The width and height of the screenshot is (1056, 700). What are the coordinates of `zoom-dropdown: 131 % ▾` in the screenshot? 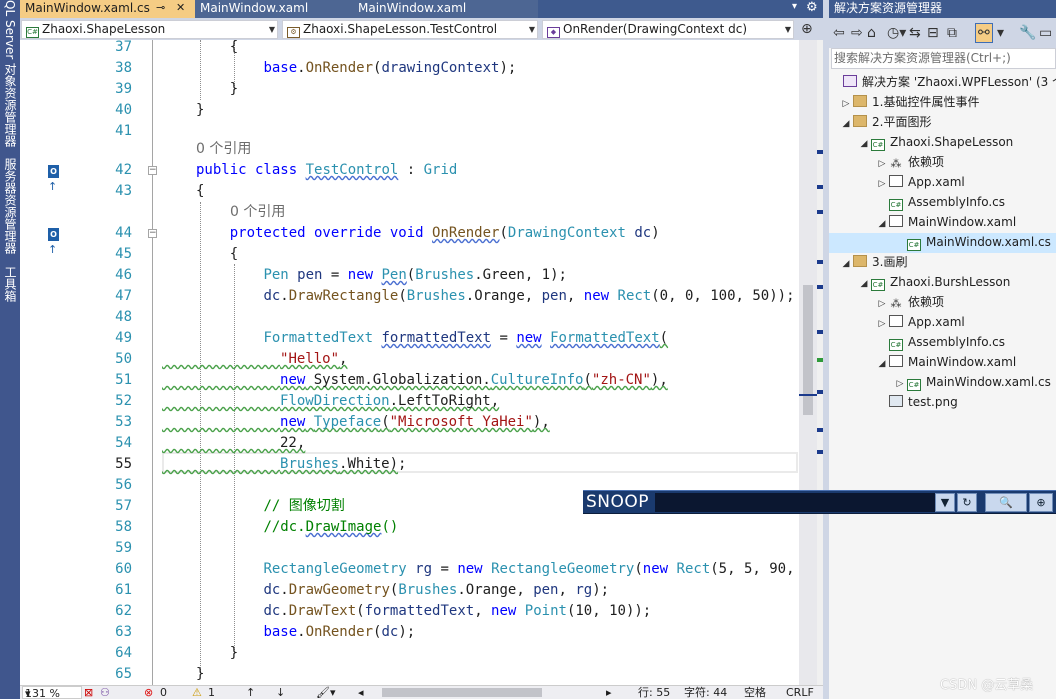 It's located at (52, 693).